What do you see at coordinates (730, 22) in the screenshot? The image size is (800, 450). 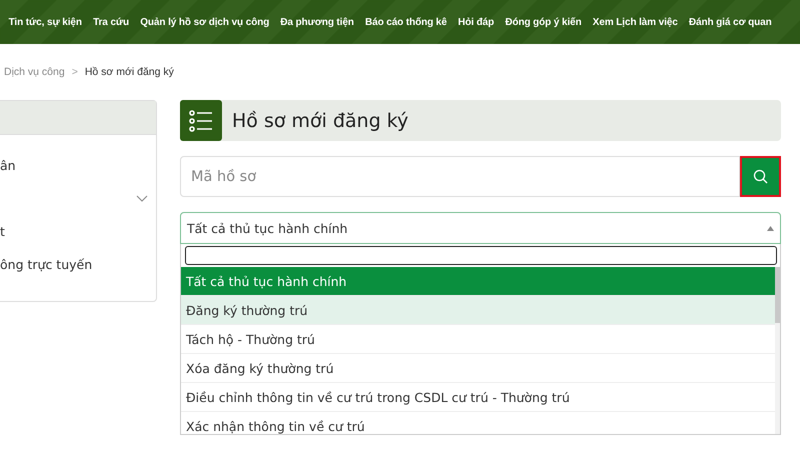 I see `nav-link: Đánh giá cơ quan` at bounding box center [730, 22].